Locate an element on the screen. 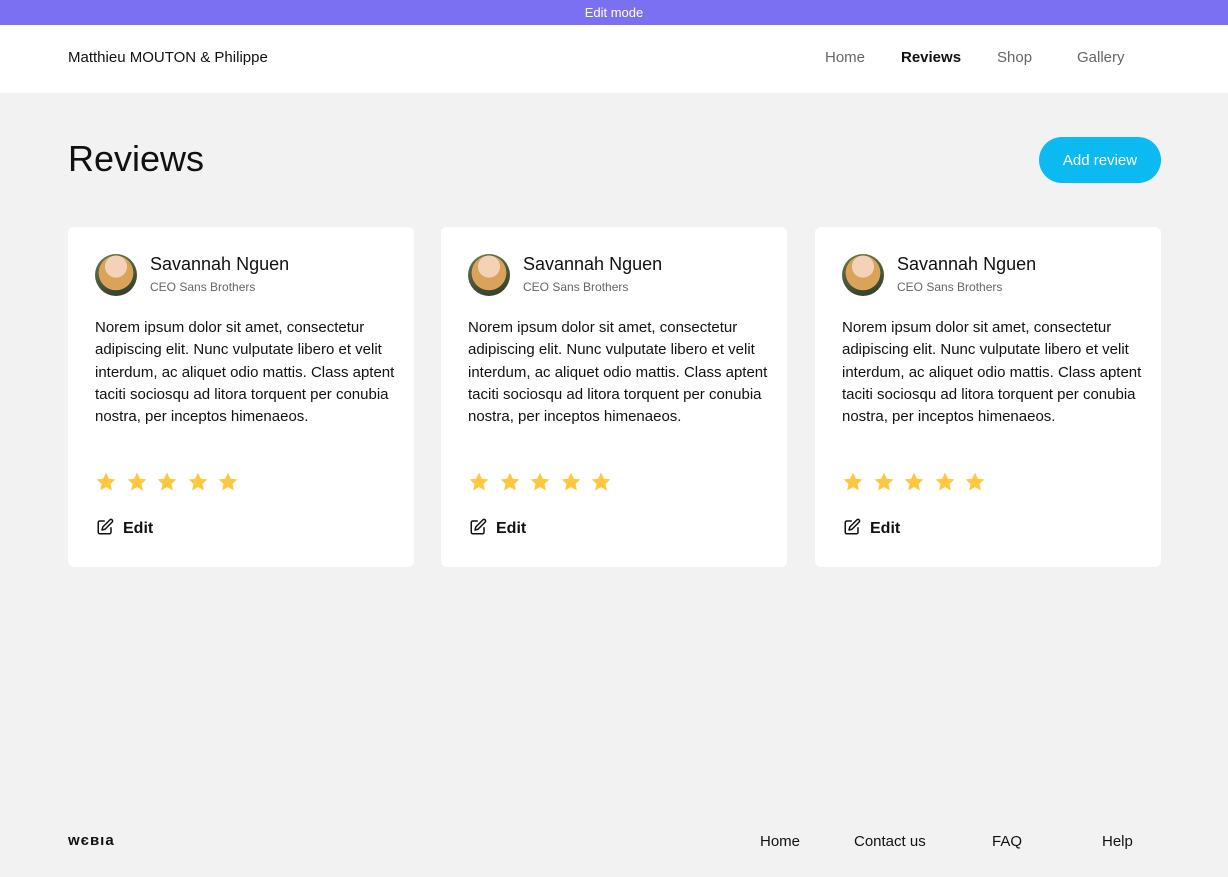 This screenshot has width=1228, height=877. edit-mode-label: Edit mode is located at coordinates (614, 12).